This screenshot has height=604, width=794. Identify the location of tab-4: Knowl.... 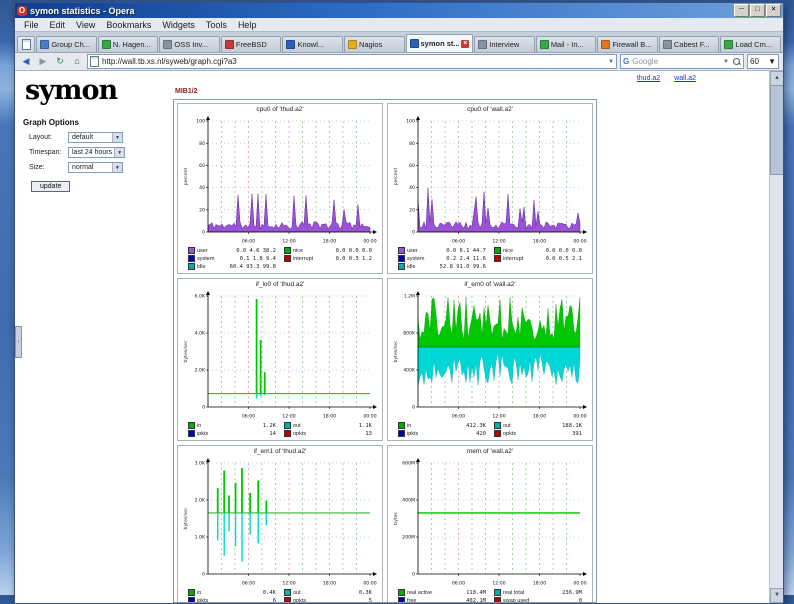
(312, 44).